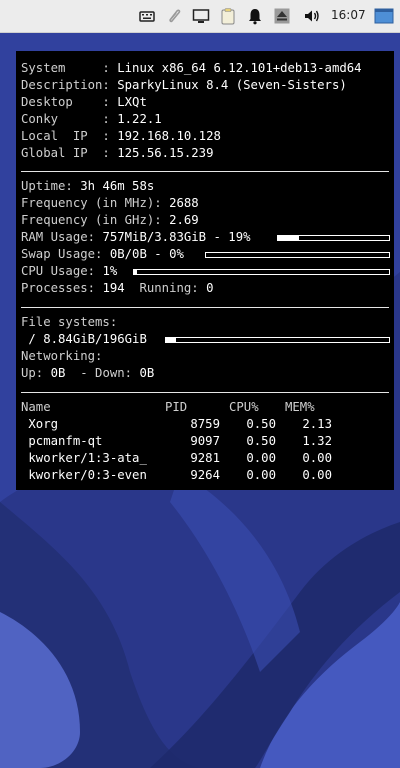  I want to click on uptime-row: Uptime: 3h 46m 58s, so click(87, 186).